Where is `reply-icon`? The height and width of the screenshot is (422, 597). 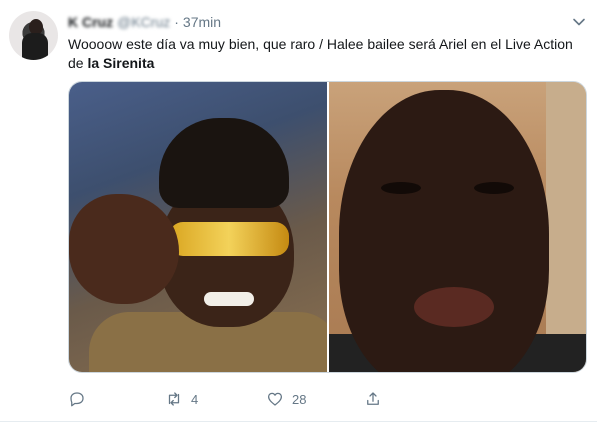 reply-icon is located at coordinates (77, 399).